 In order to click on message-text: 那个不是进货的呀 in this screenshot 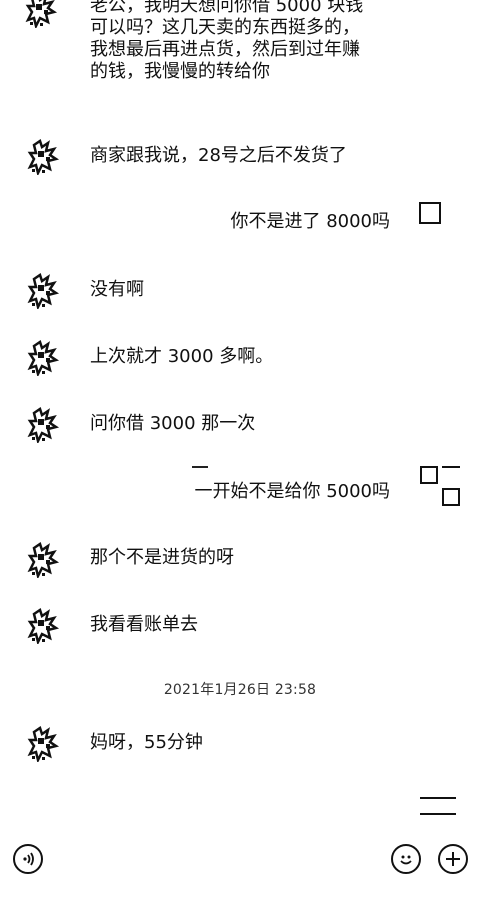, I will do `click(162, 557)`.